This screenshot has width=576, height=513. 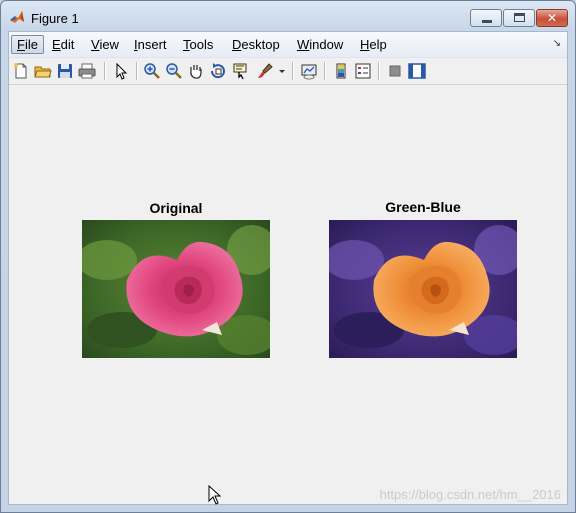 I want to click on minimize-button, so click(x=486, y=18).